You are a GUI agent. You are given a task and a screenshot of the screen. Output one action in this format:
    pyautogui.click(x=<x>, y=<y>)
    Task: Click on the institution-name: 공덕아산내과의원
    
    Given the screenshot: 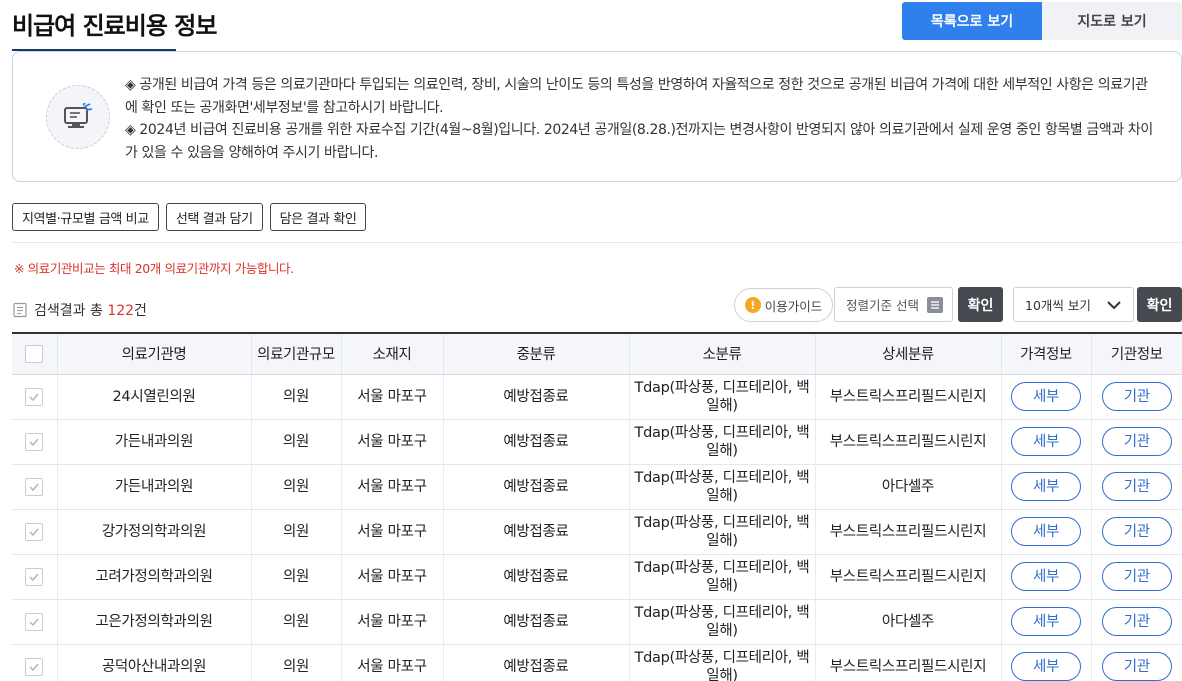 What is the action you would take?
    pyautogui.click(x=153, y=662)
    